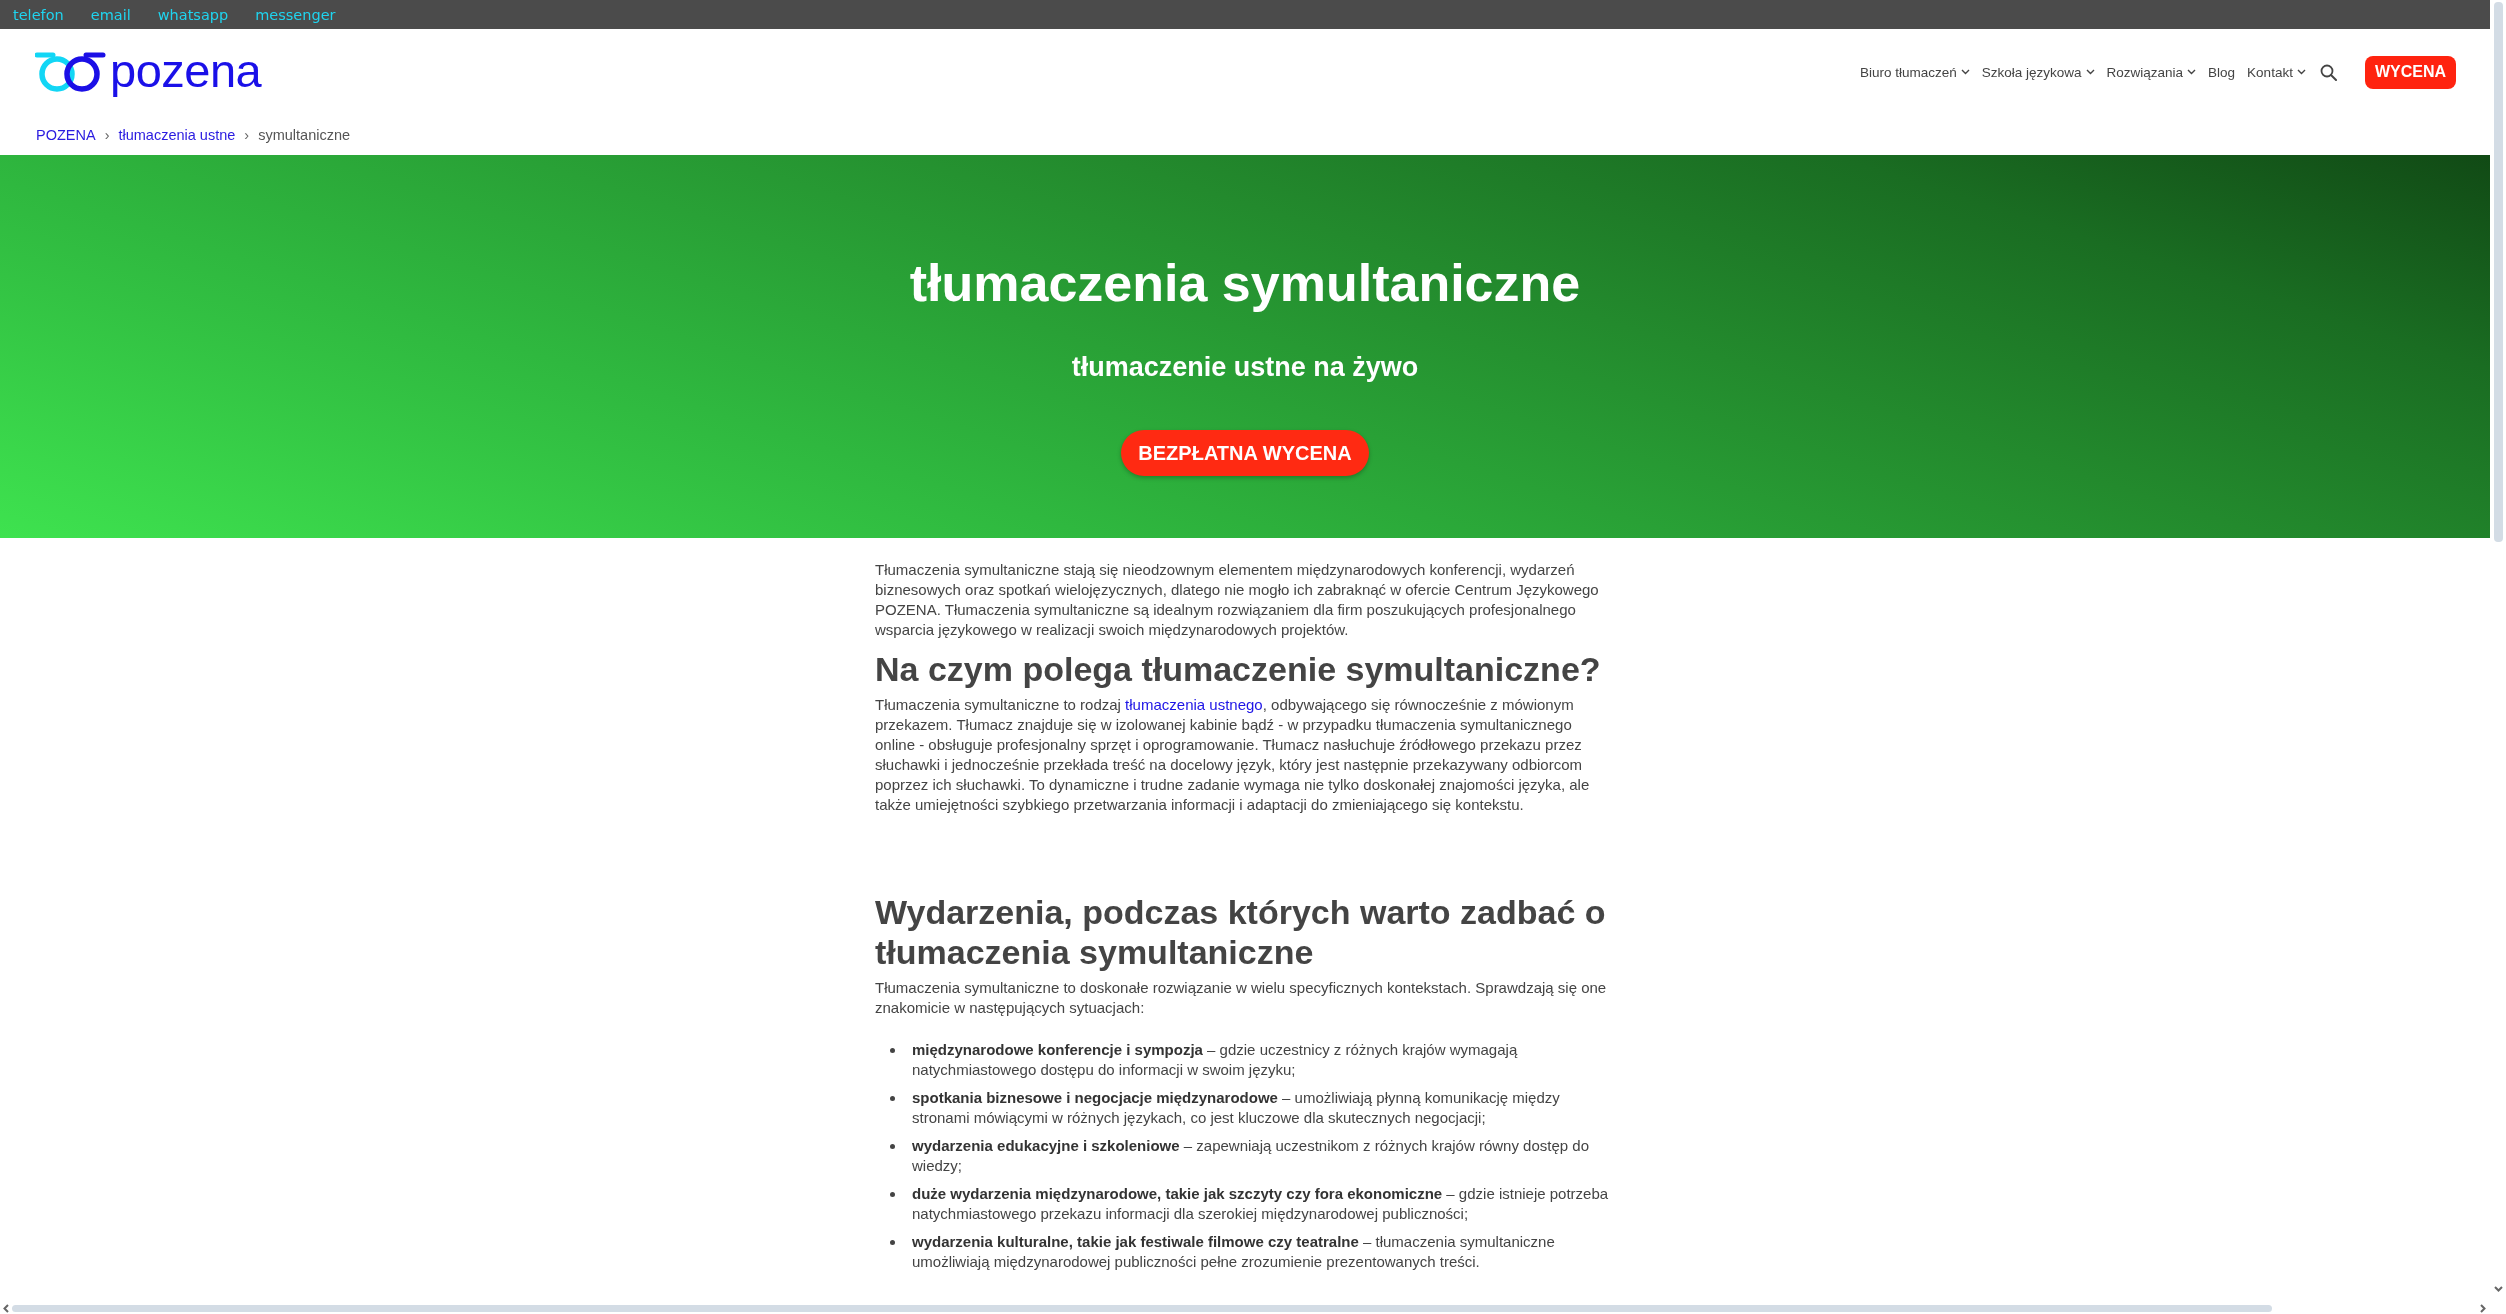  What do you see at coordinates (177, 135) in the screenshot?
I see `breadcrumb-link: tłumaczenia ustne` at bounding box center [177, 135].